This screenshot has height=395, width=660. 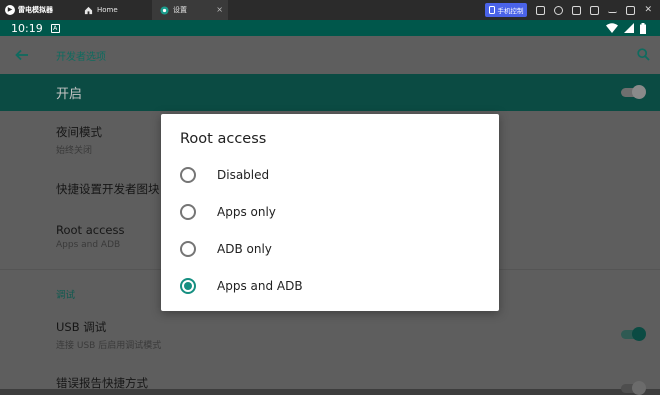 I want to click on back-button, so click(x=22, y=55).